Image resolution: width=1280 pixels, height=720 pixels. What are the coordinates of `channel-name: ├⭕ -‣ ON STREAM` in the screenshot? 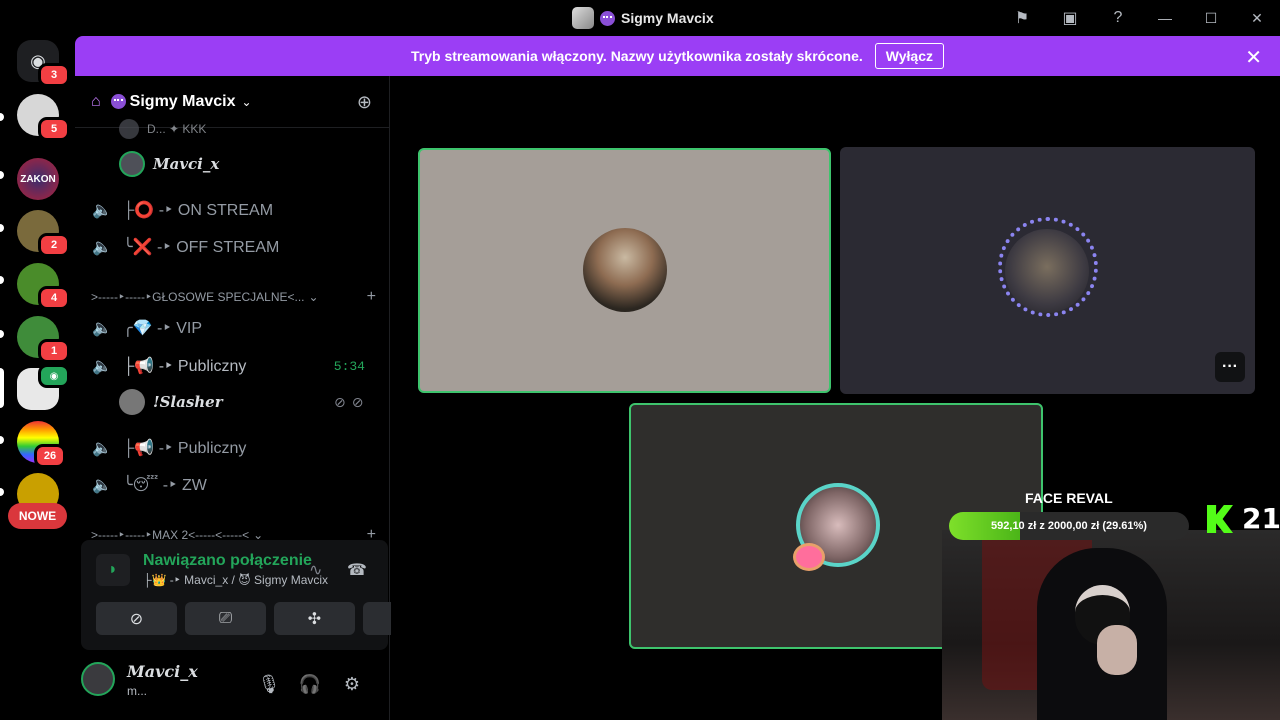 It's located at (198, 210).